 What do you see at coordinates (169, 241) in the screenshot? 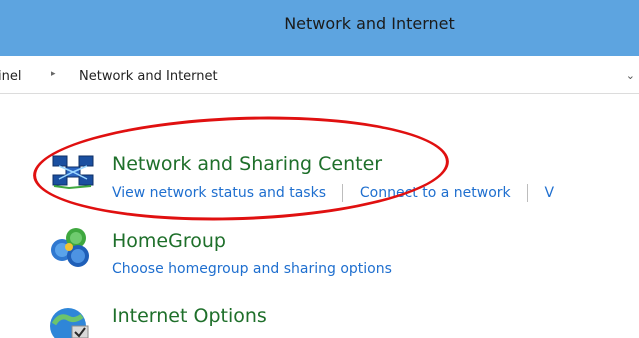
I see `homegroup-link: HomeGroup` at bounding box center [169, 241].